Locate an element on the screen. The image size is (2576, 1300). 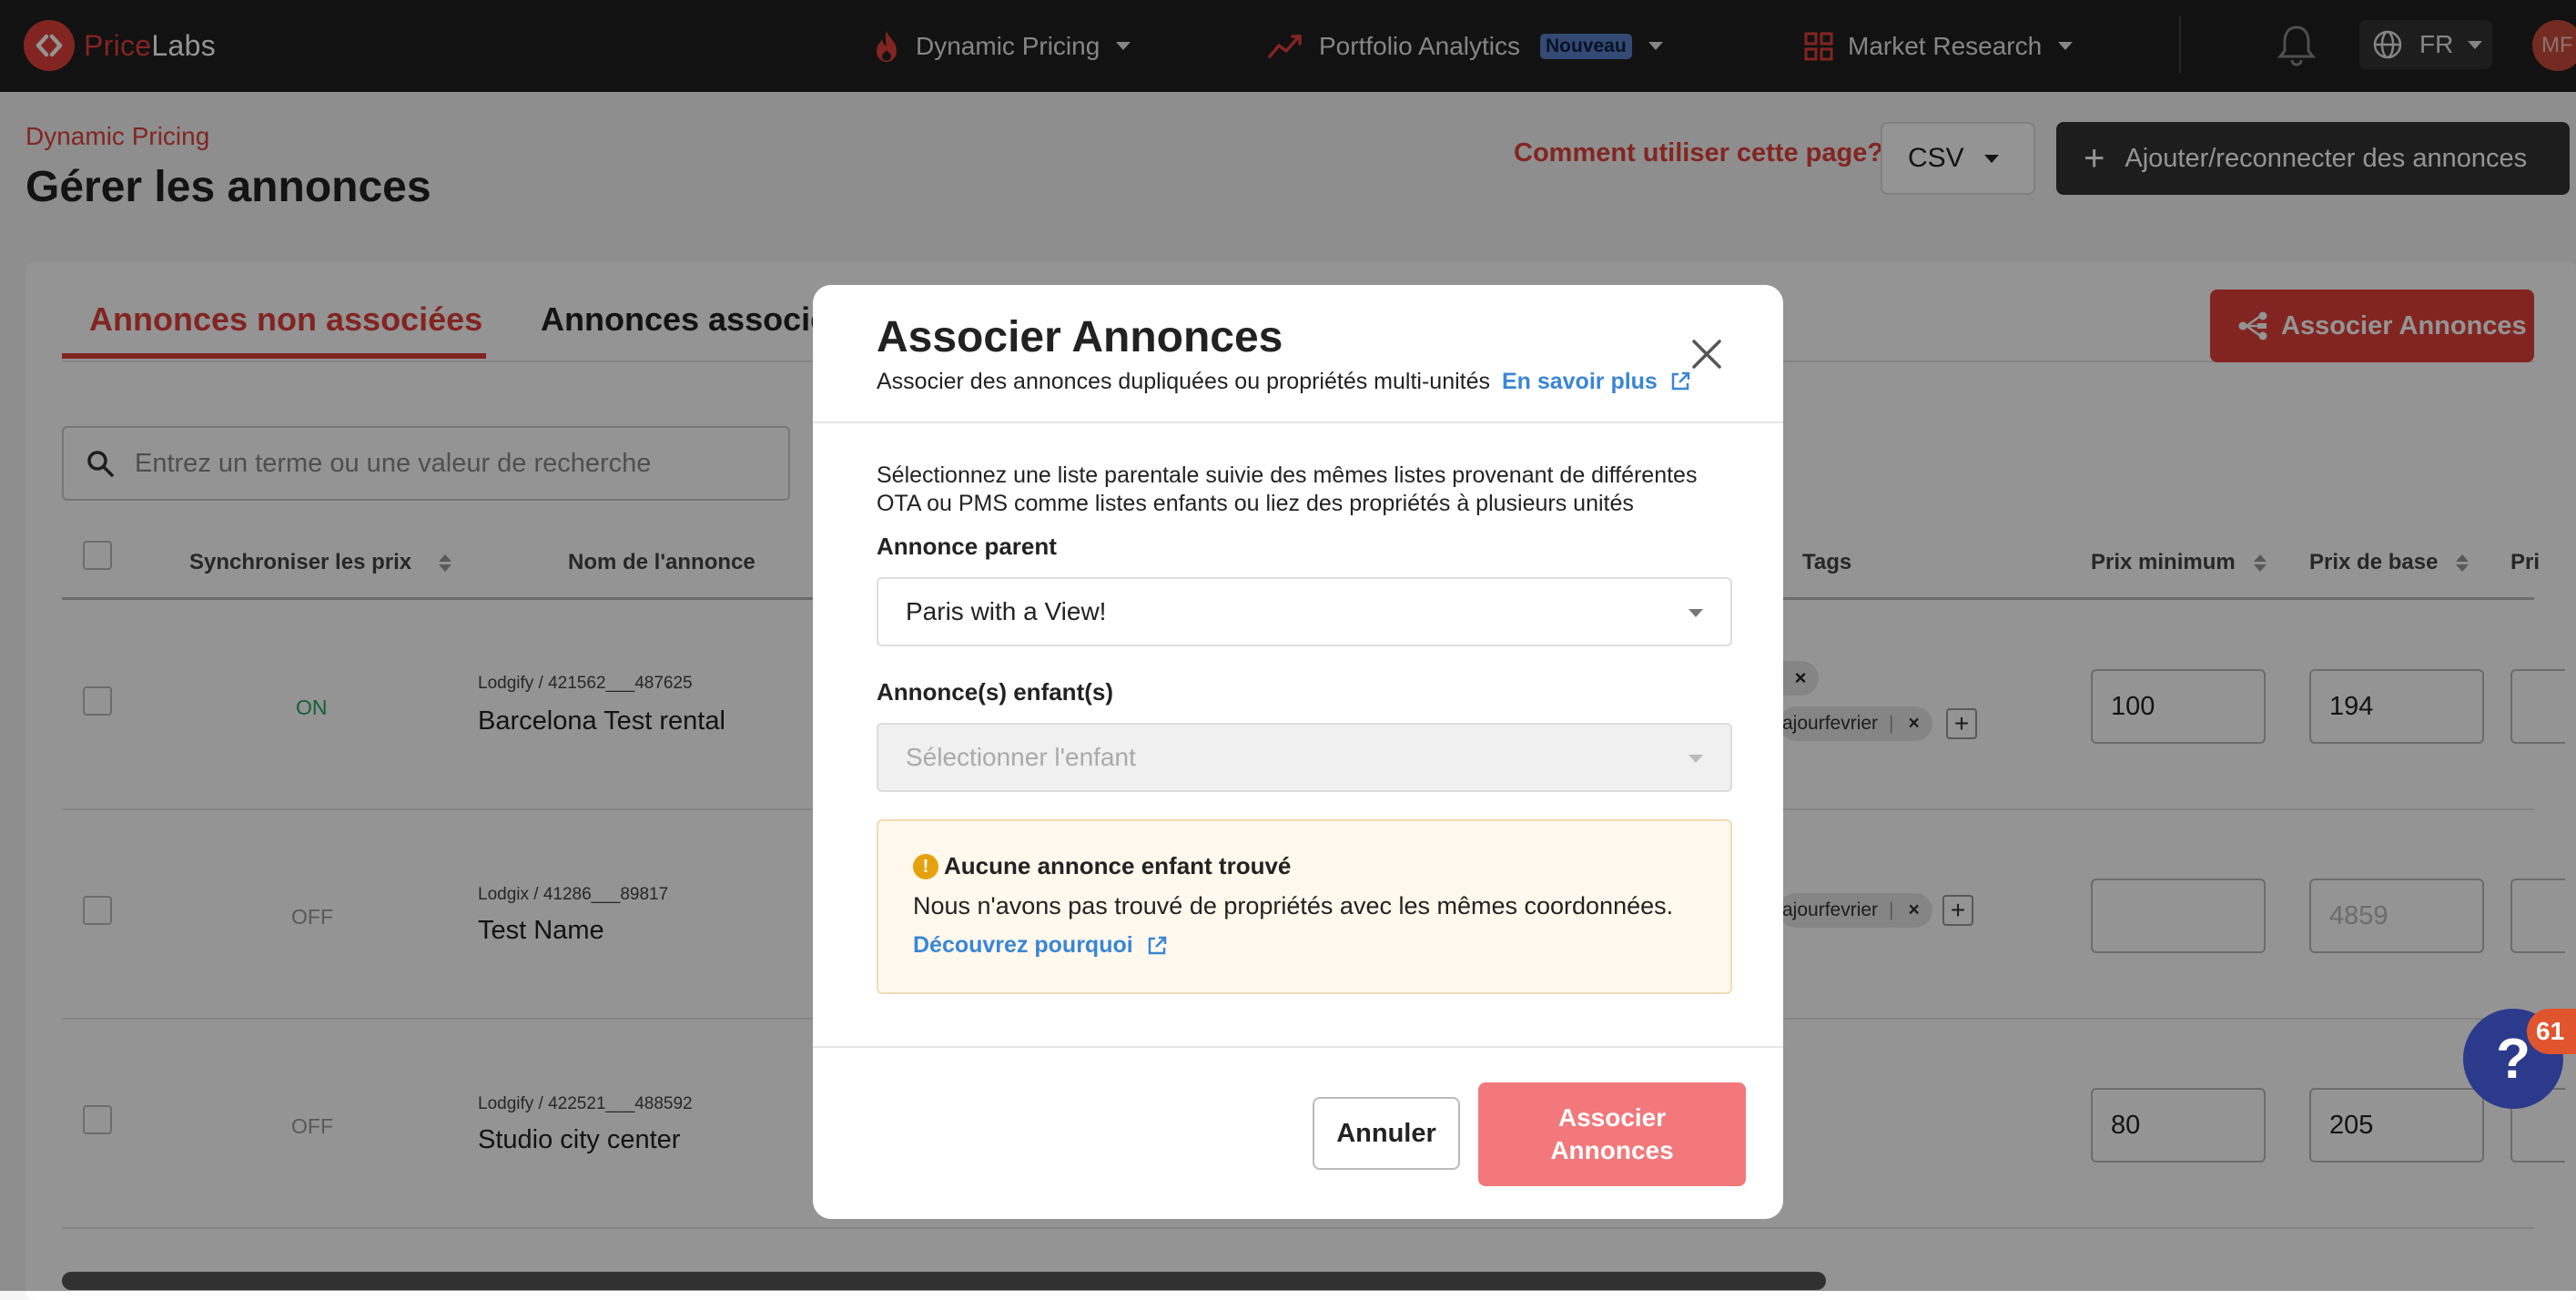
child-listings-label: Annonce(s) enfant(s) is located at coordinates (995, 692).